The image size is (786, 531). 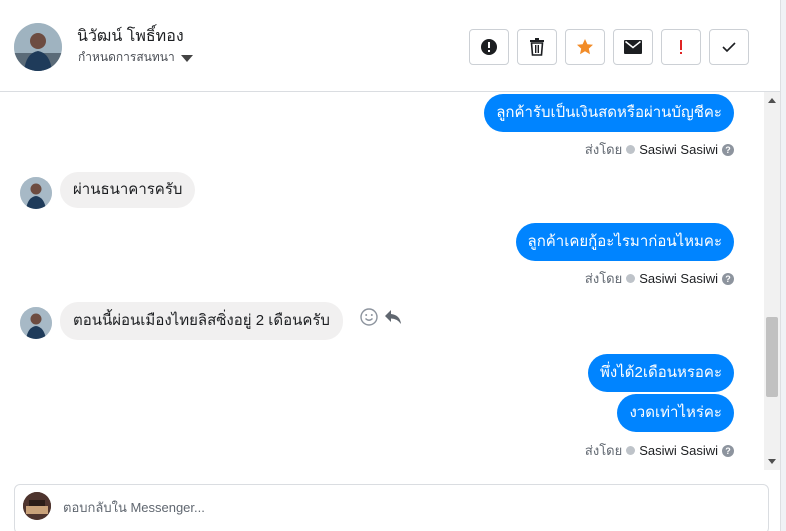 What do you see at coordinates (772, 281) in the screenshot?
I see `message-scrollbar` at bounding box center [772, 281].